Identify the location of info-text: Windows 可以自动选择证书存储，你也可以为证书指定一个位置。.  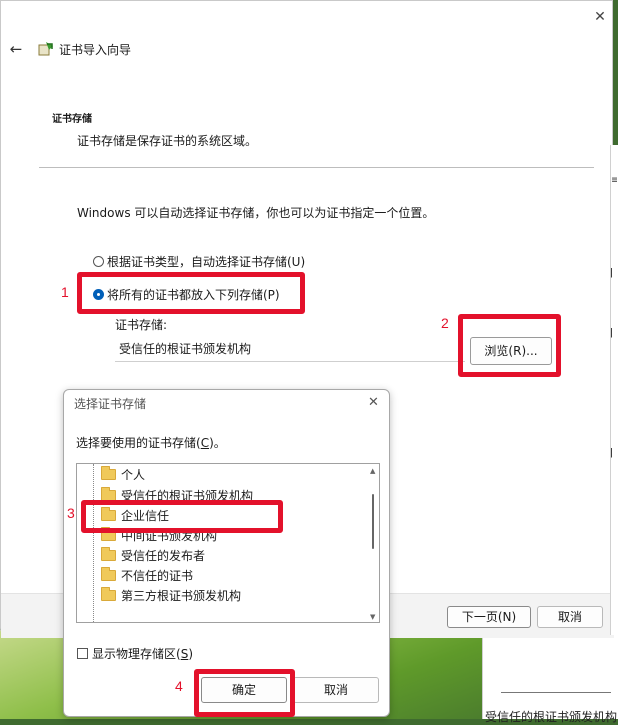
(256, 213).